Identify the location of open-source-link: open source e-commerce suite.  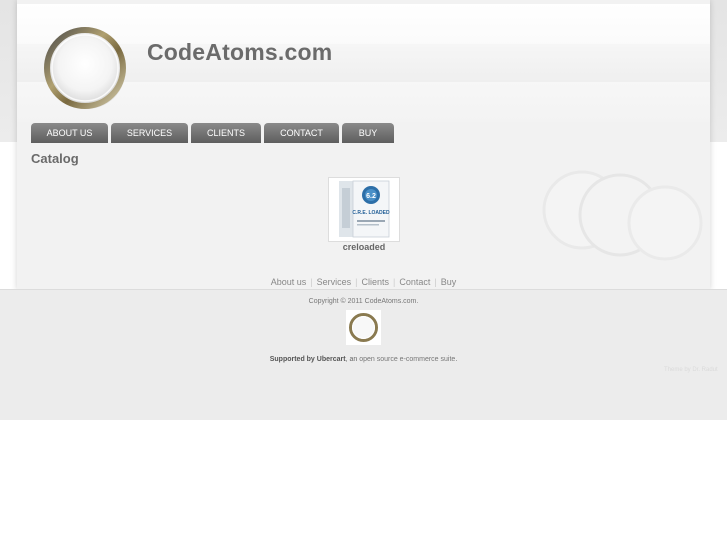
(407, 359).